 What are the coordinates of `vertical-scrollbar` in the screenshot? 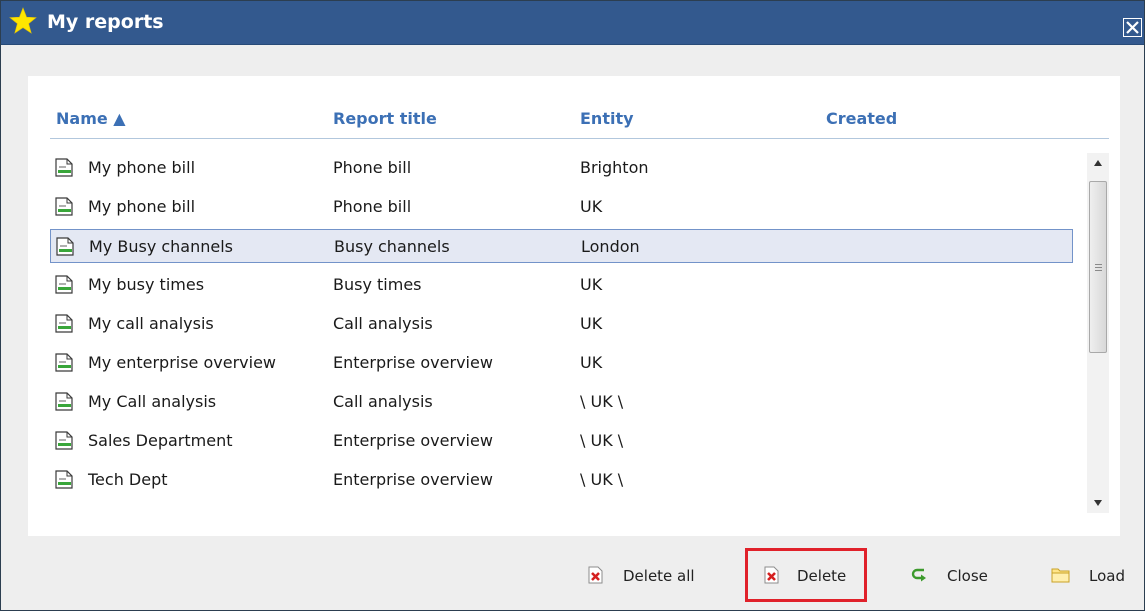 It's located at (1098, 333).